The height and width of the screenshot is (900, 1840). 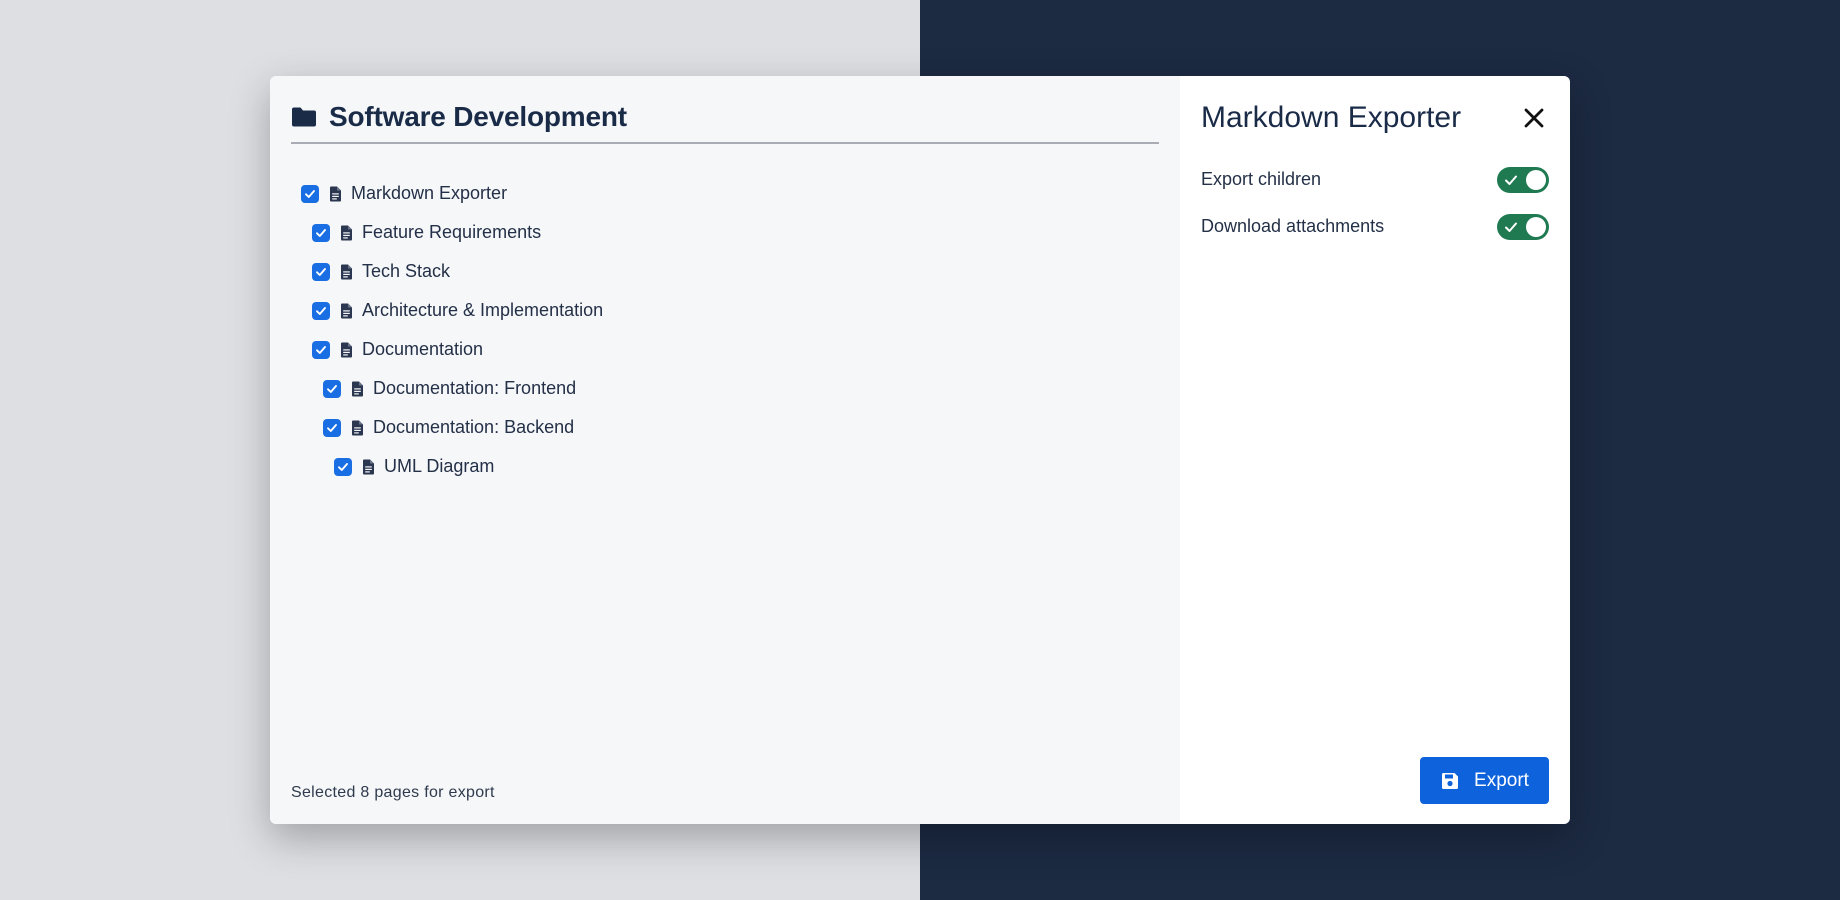 I want to click on tree-item-label: UML Diagram, so click(x=439, y=466).